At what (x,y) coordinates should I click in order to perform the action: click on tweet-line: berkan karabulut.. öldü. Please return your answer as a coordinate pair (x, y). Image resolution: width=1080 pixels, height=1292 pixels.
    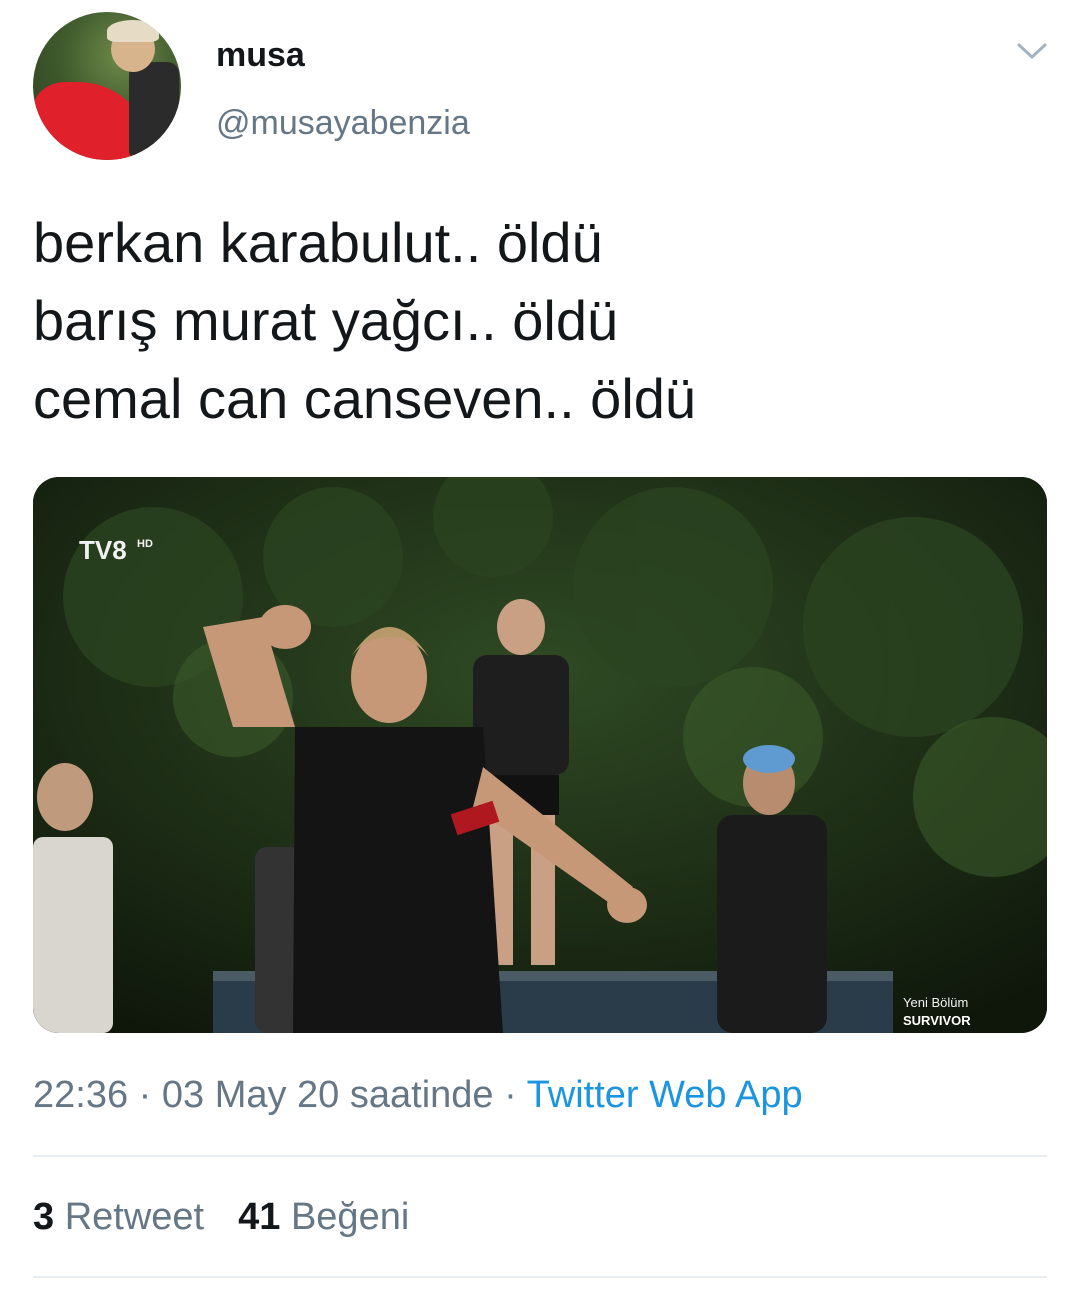
    Looking at the image, I should click on (318, 242).